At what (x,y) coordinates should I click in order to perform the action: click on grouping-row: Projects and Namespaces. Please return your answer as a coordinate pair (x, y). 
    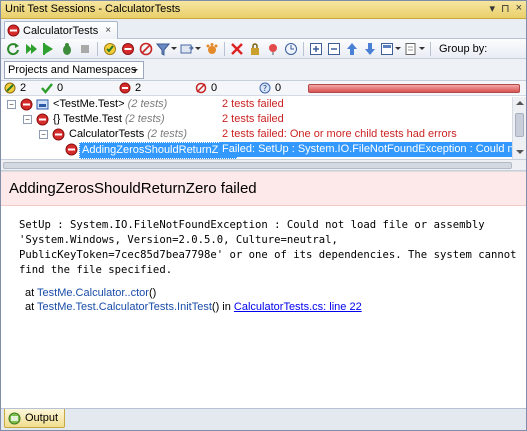
    Looking at the image, I should click on (263, 70).